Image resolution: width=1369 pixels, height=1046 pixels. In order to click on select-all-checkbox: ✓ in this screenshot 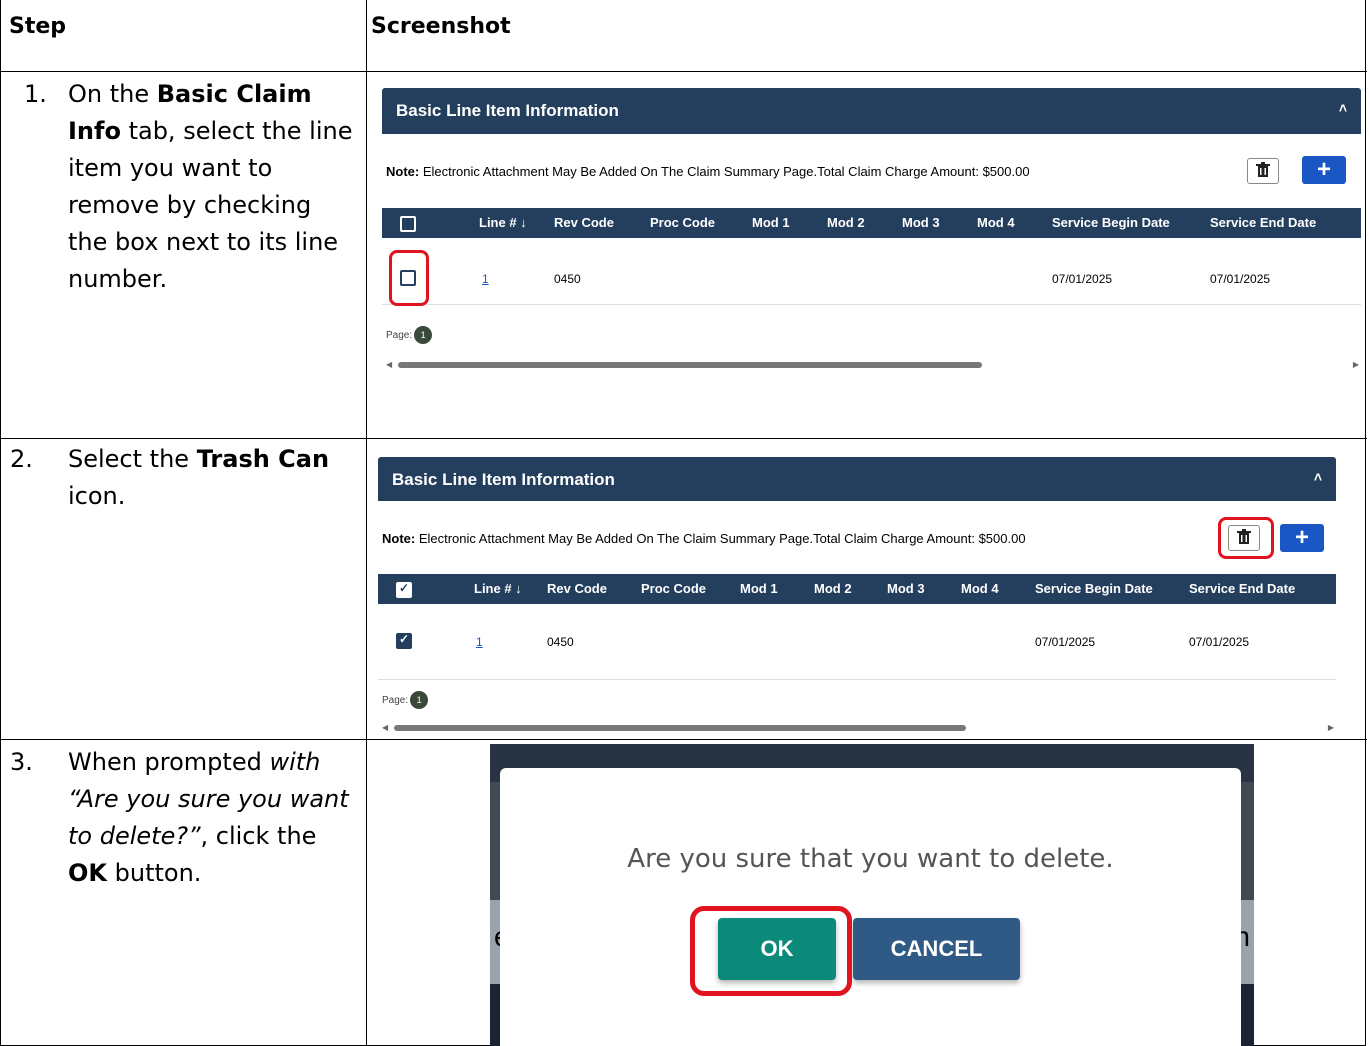, I will do `click(404, 589)`.